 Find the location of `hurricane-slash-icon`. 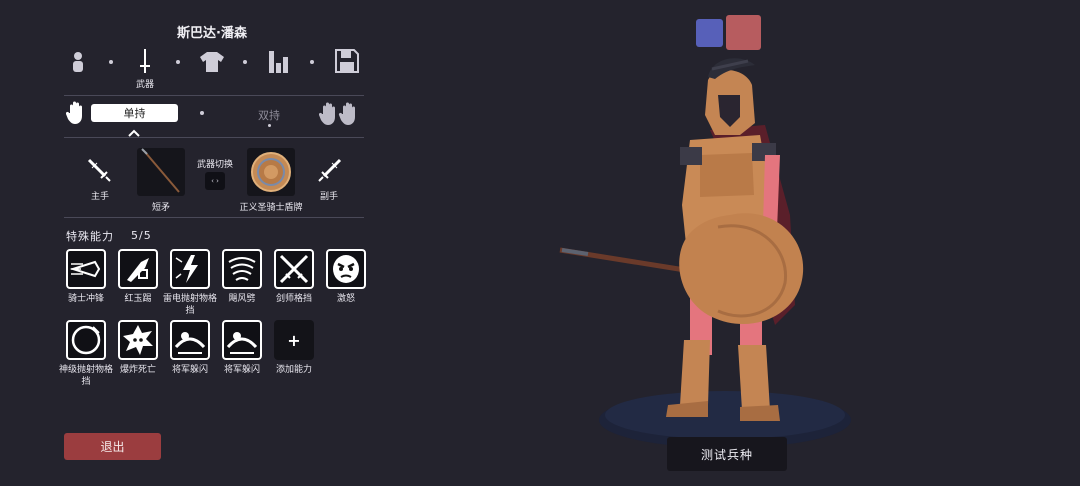

hurricane-slash-icon is located at coordinates (242, 269).